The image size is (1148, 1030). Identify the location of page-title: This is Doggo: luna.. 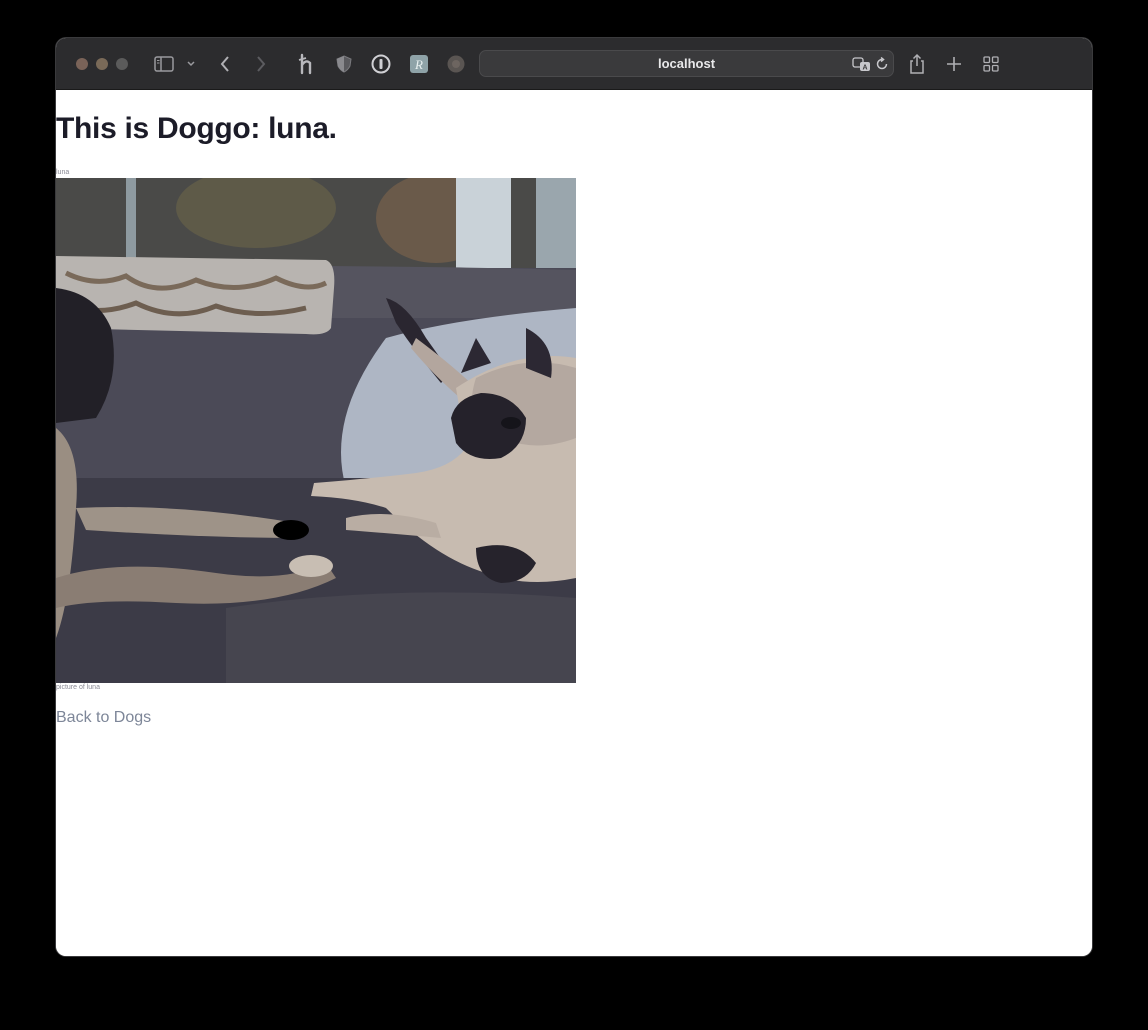
(196, 128).